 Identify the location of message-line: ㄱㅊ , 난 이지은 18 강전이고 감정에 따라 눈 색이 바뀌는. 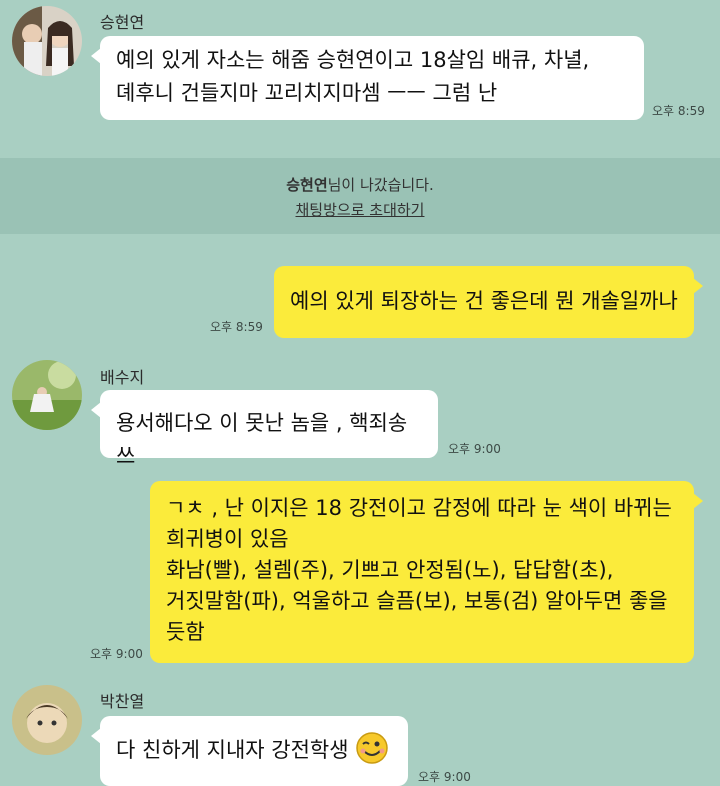
(419, 508).